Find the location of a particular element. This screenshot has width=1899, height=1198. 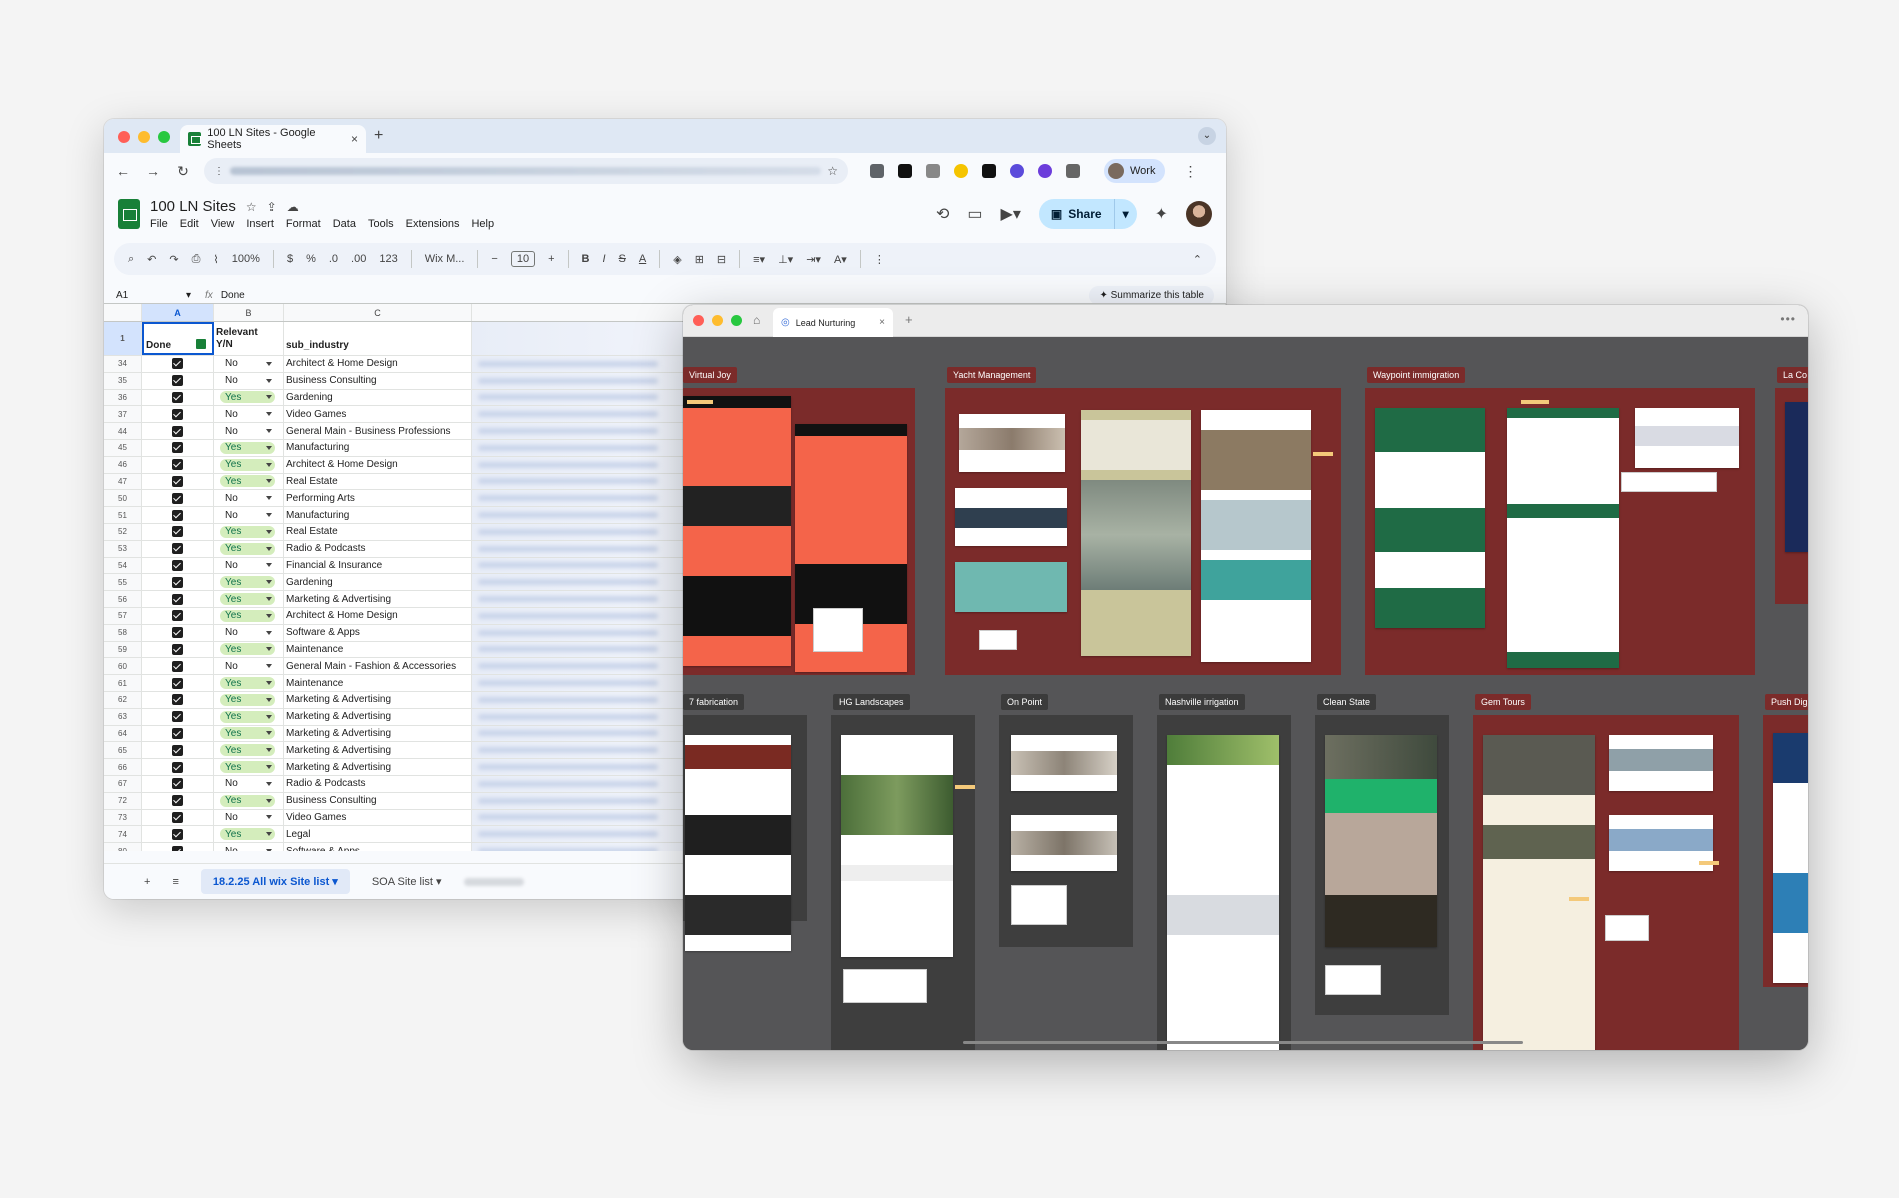

sheet-tab-active: 18.2.25 All wix Site list ▾ is located at coordinates (275, 881).